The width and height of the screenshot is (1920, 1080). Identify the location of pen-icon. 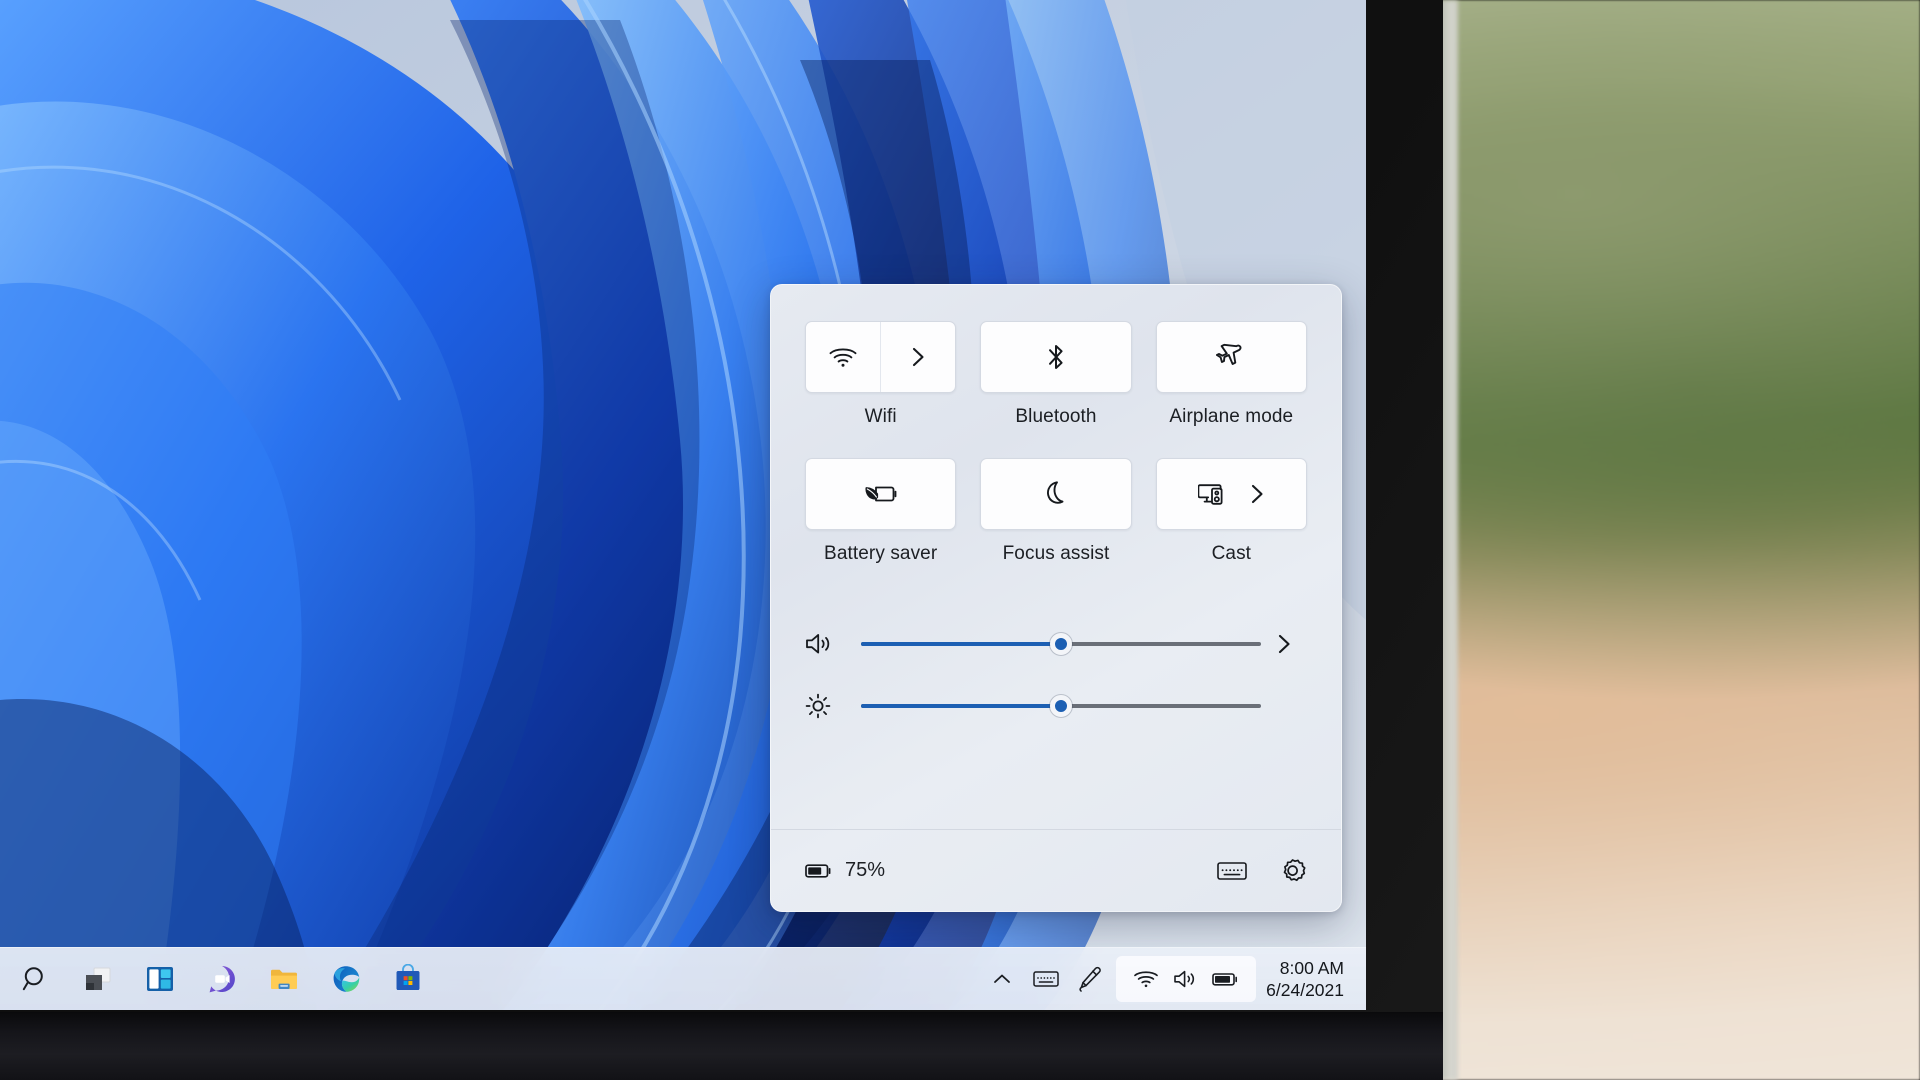
(1090, 979).